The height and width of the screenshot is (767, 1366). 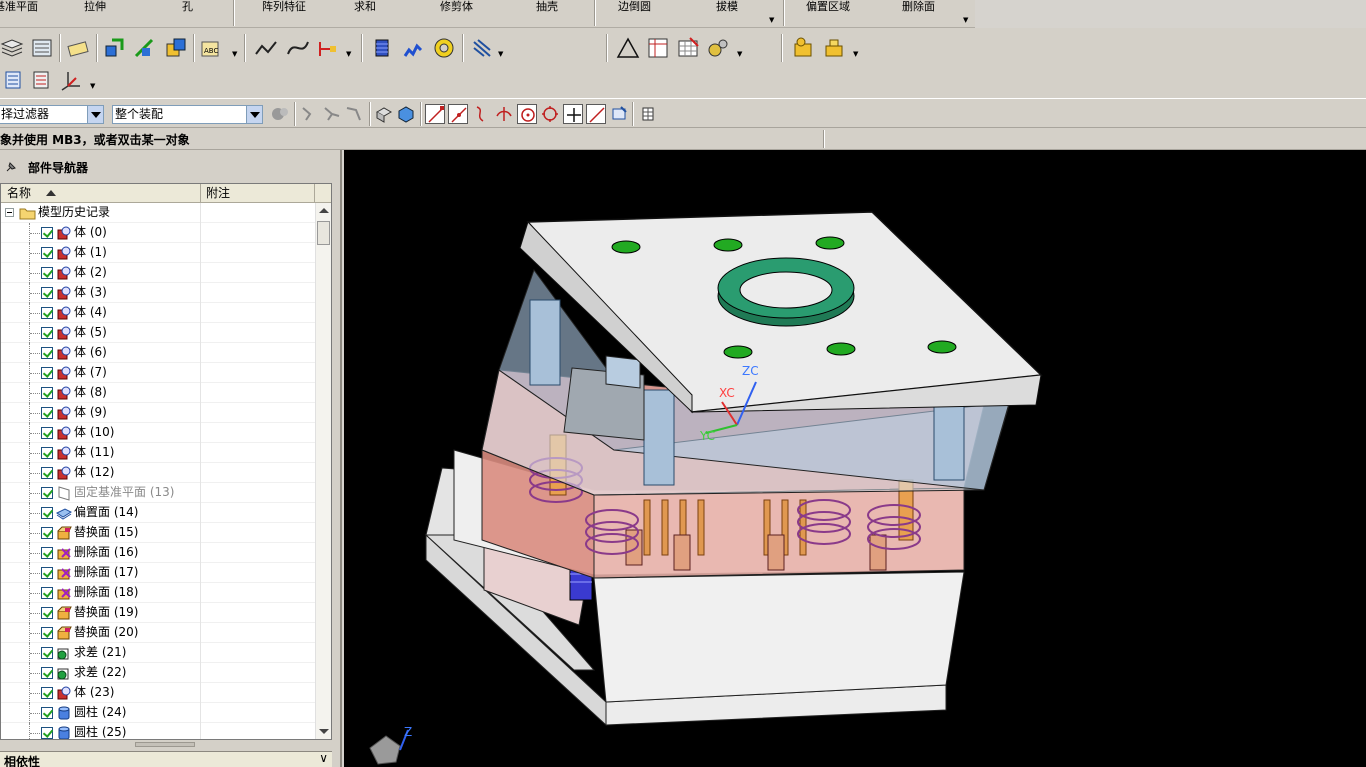 I want to click on arc-center-icon, so click(x=527, y=114).